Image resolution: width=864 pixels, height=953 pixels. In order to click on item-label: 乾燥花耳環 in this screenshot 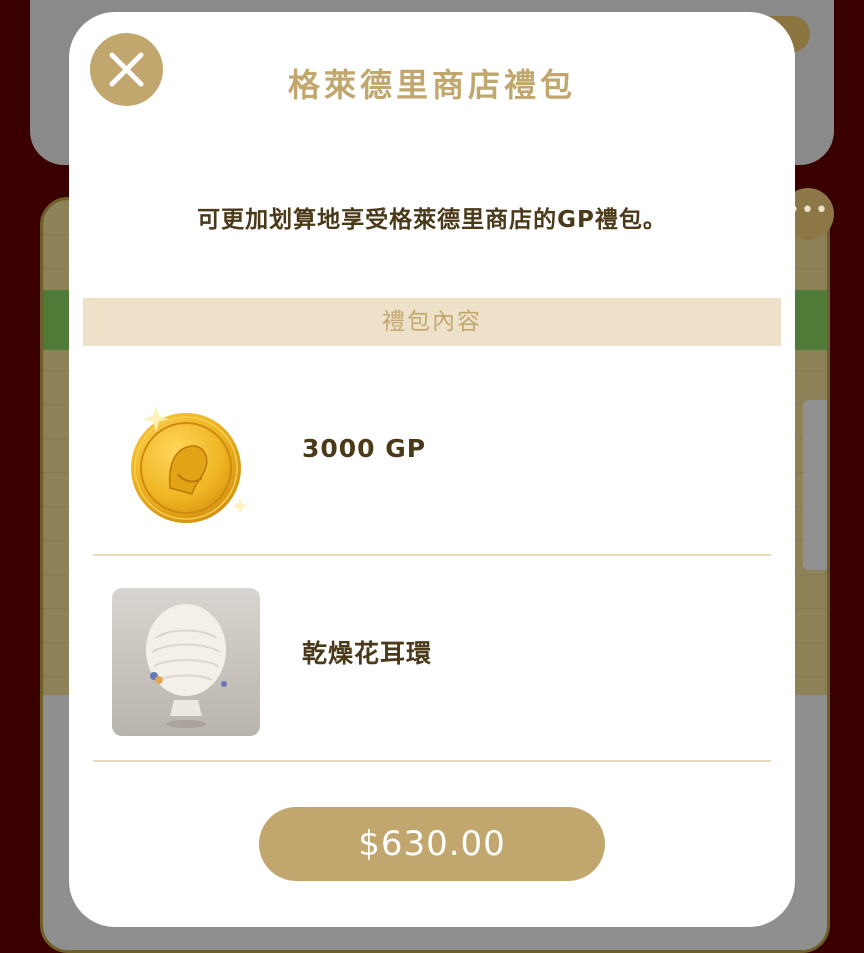, I will do `click(367, 653)`.